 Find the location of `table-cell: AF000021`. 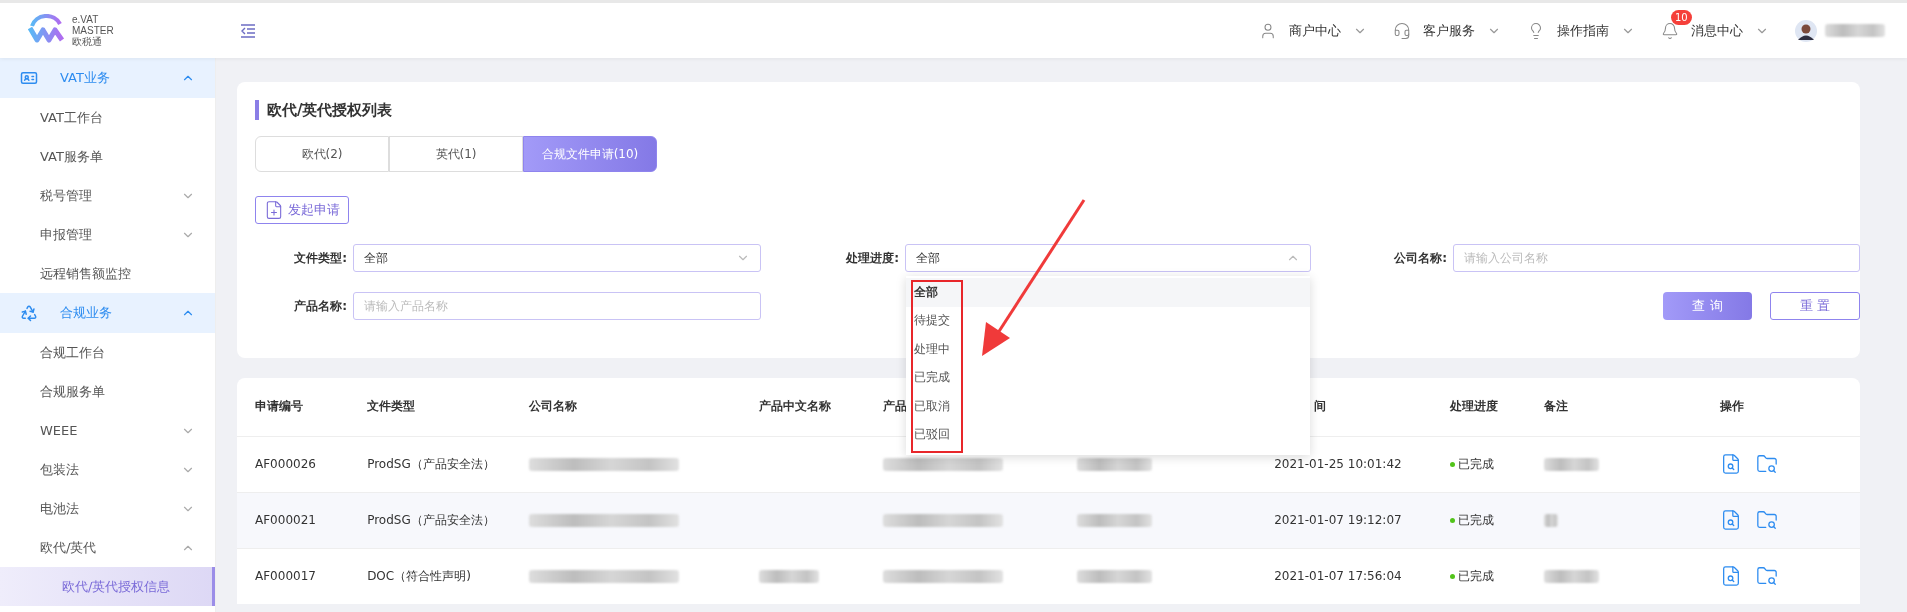

table-cell: AF000021 is located at coordinates (293, 520).